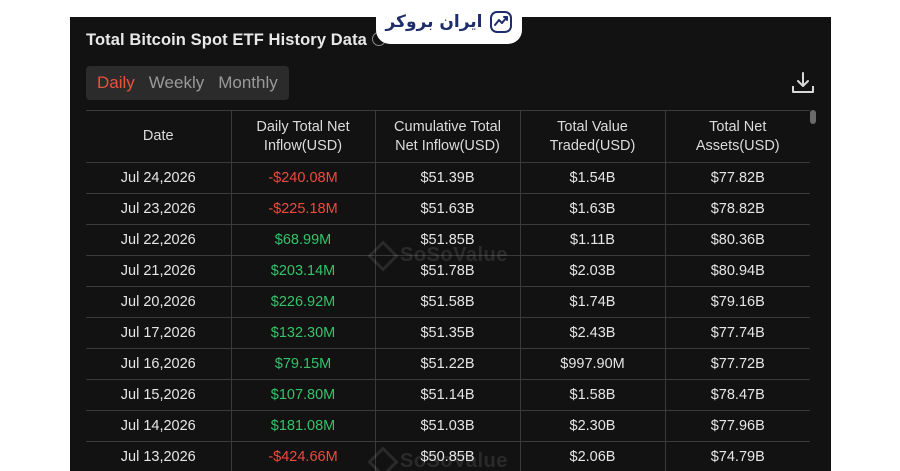 The image size is (900, 471). I want to click on net-assets-cell: $78.82B, so click(737, 209).